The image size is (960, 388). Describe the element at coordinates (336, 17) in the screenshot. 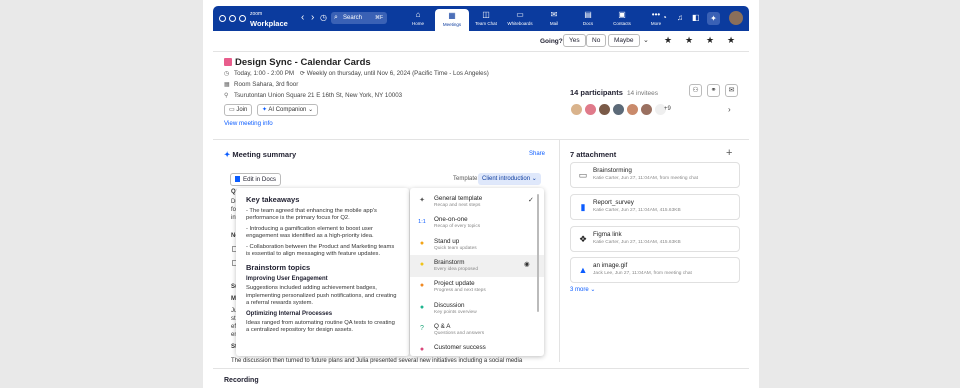

I see `search-icon: ⌕` at that location.